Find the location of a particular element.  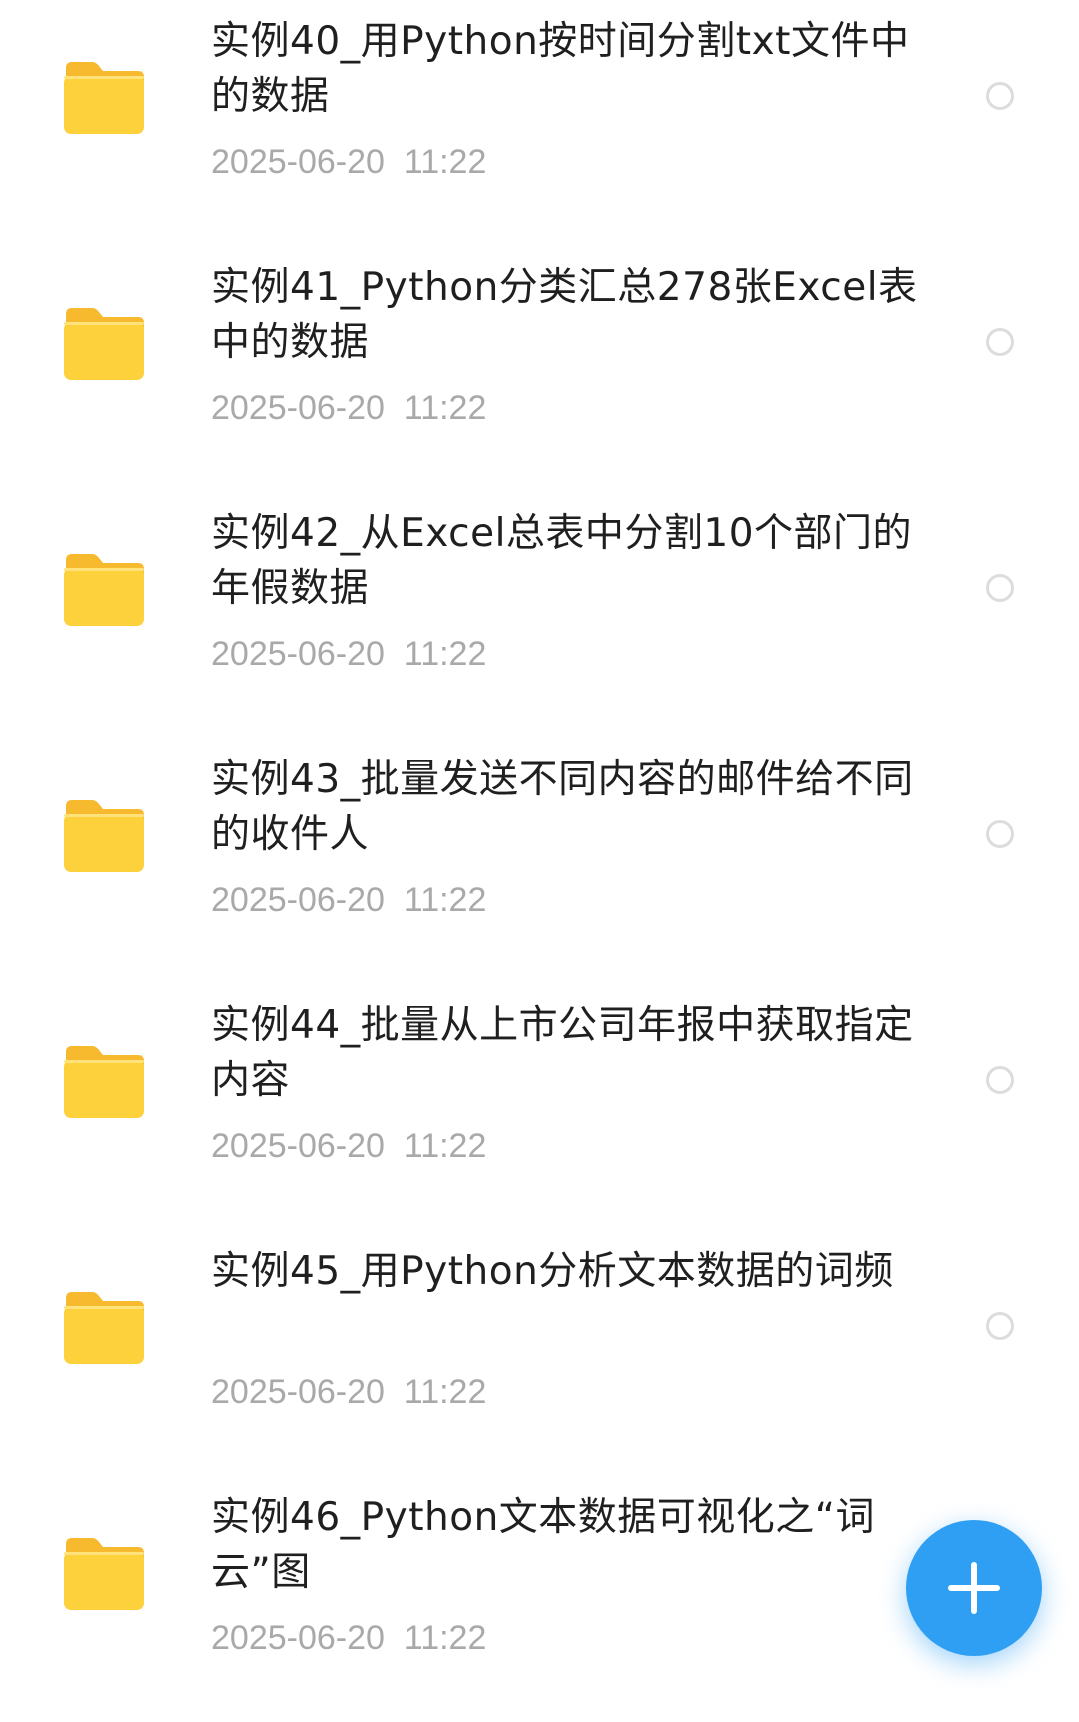

file-name: 实例43_批量发送不同内容的邮件给不同的收件人 is located at coordinates (562, 807).